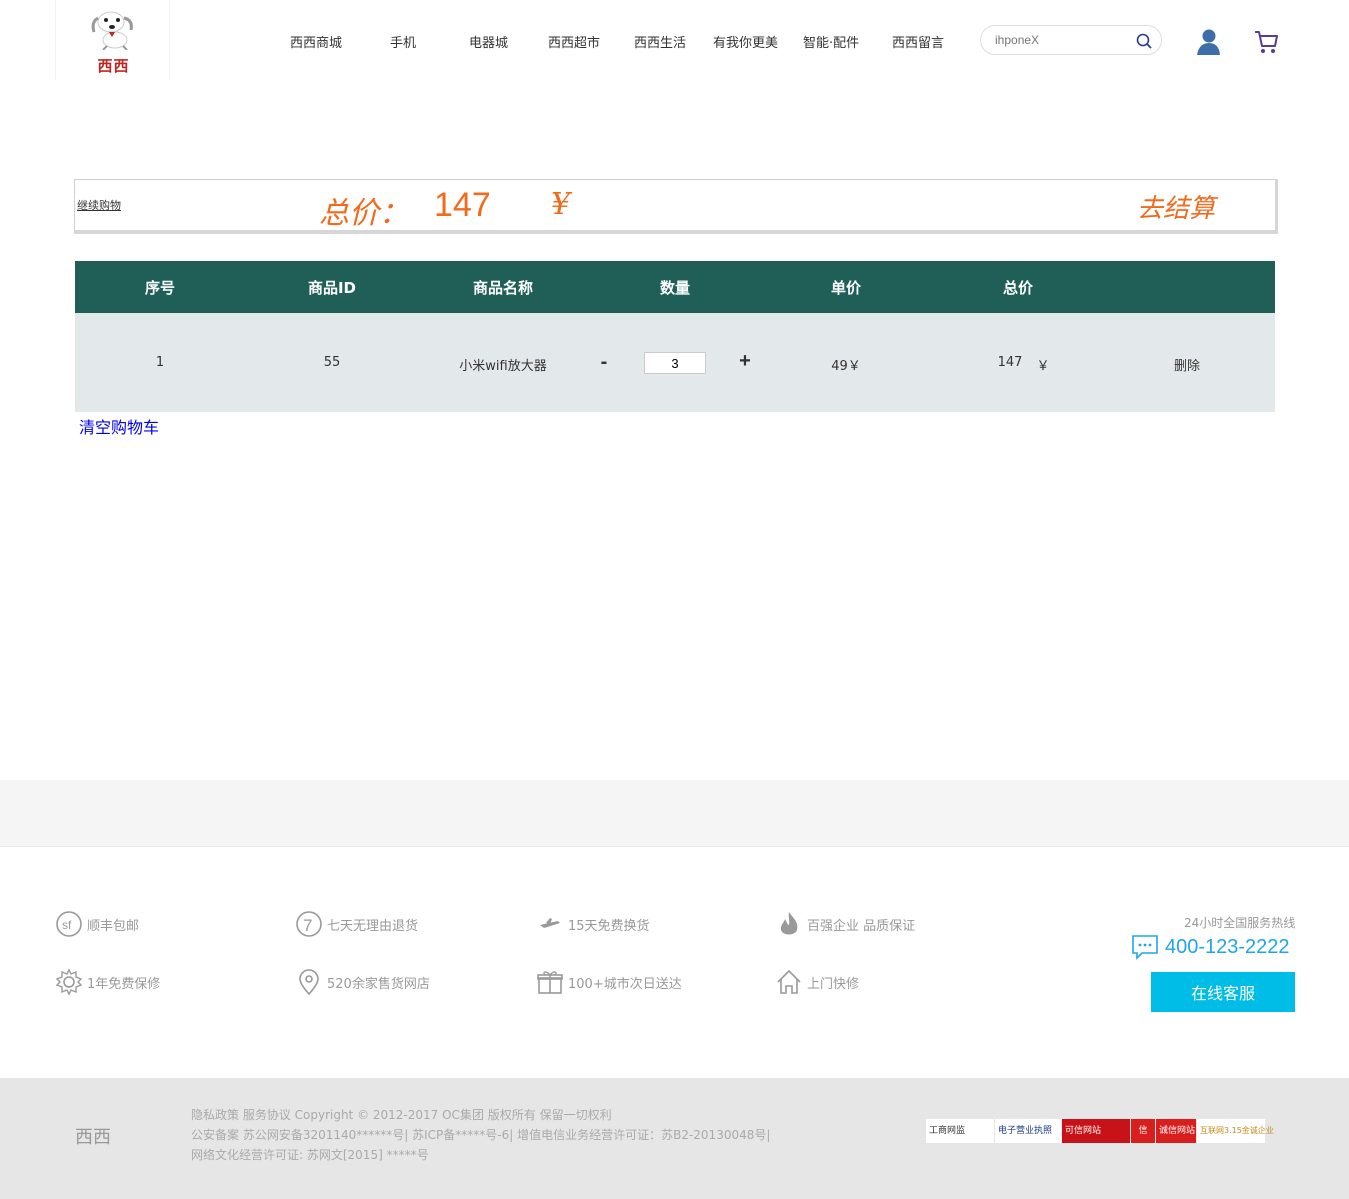  I want to click on seven-day-return-icon: 7, so click(309, 924).